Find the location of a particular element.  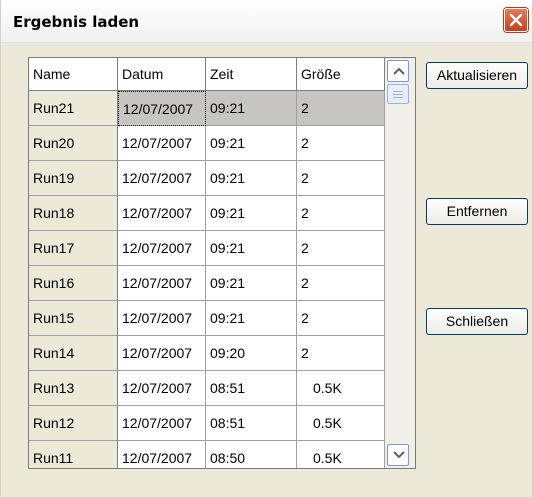

row-time-cell: 09:20 is located at coordinates (251, 353).